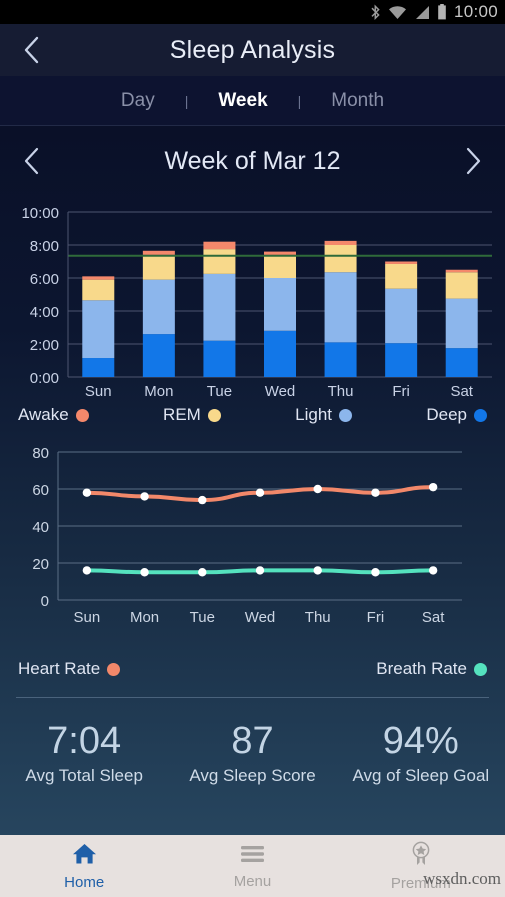  I want to click on legend-item-deep: Deep, so click(456, 415).